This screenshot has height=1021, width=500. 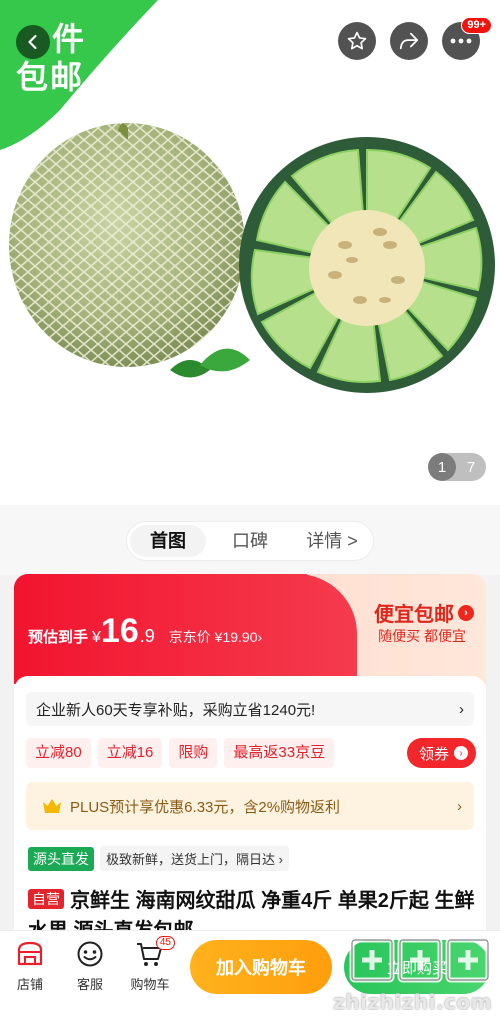 What do you see at coordinates (414, 615) in the screenshot?
I see `cheap-shipping-title: 便宜包邮` at bounding box center [414, 615].